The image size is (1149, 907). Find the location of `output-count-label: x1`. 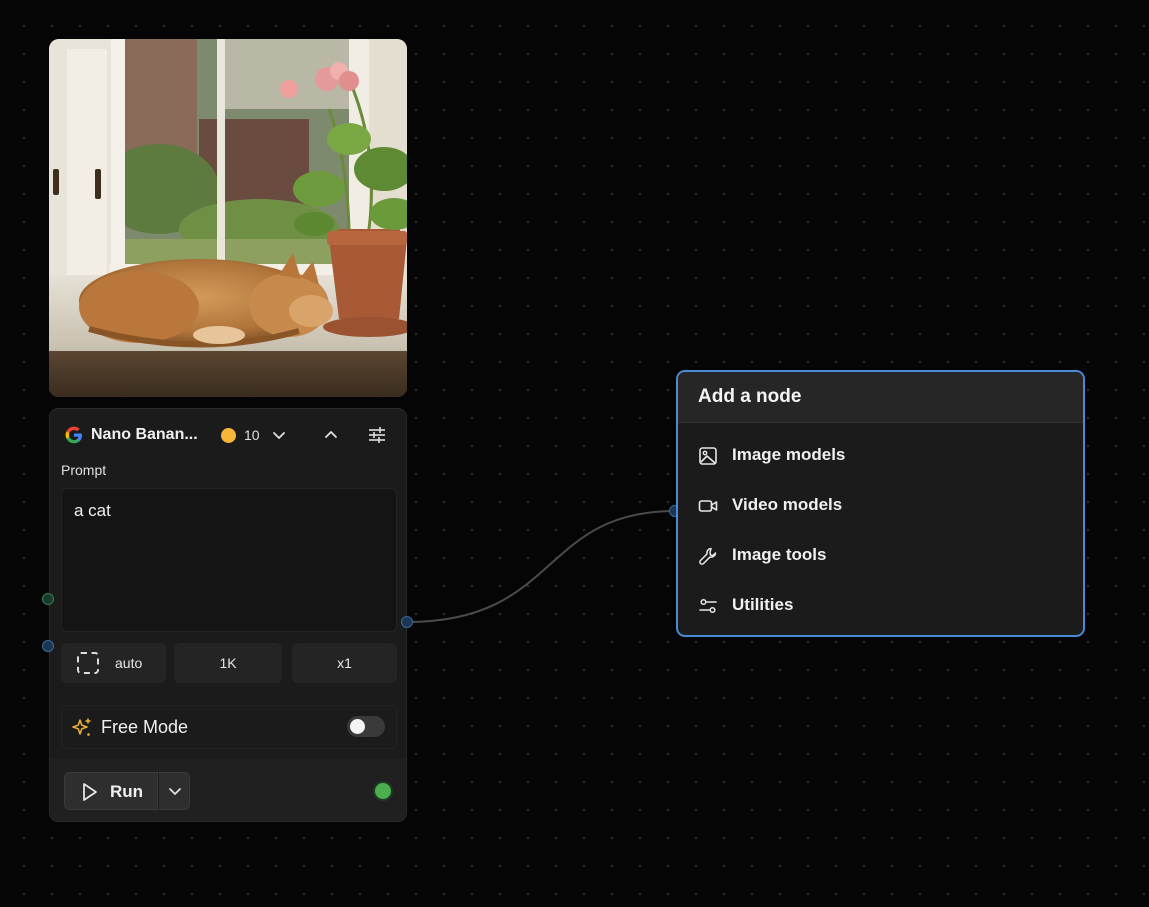

output-count-label: x1 is located at coordinates (344, 663).